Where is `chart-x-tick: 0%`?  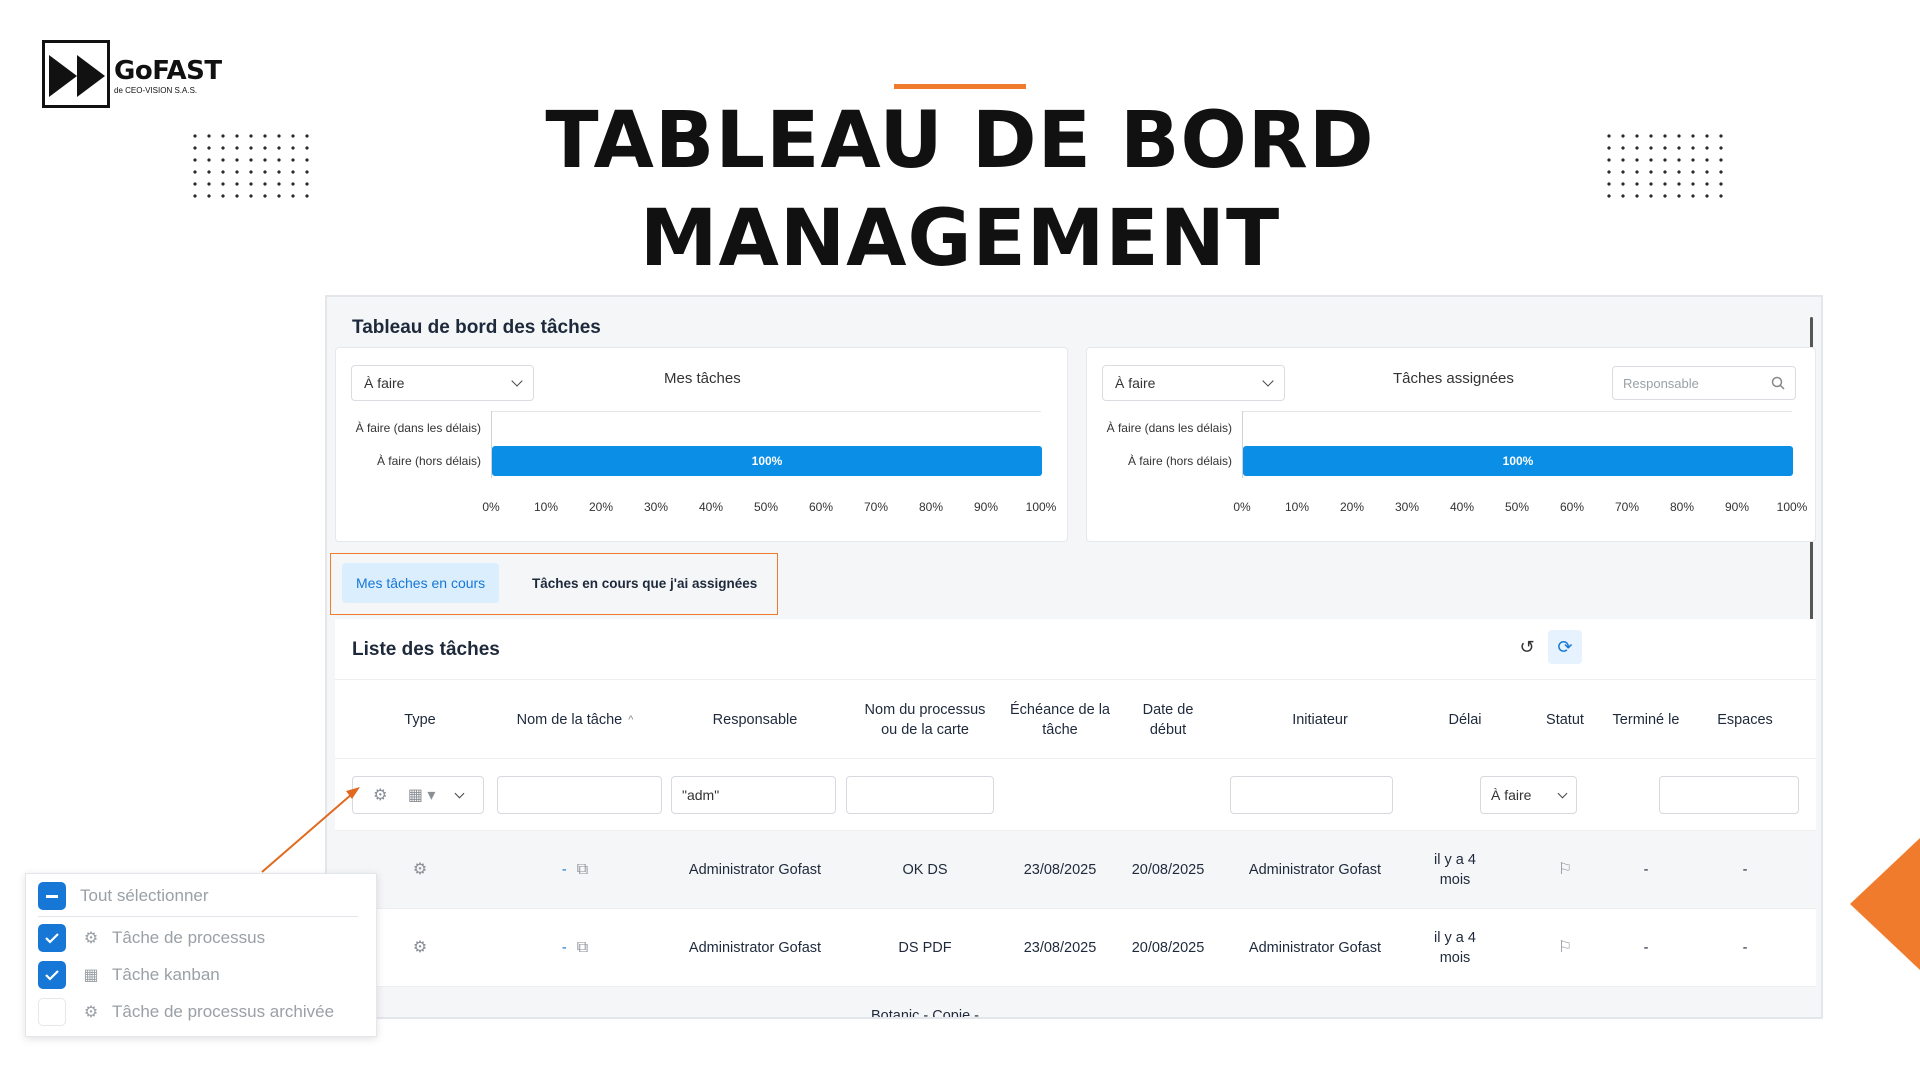 chart-x-tick: 0% is located at coordinates (1242, 507).